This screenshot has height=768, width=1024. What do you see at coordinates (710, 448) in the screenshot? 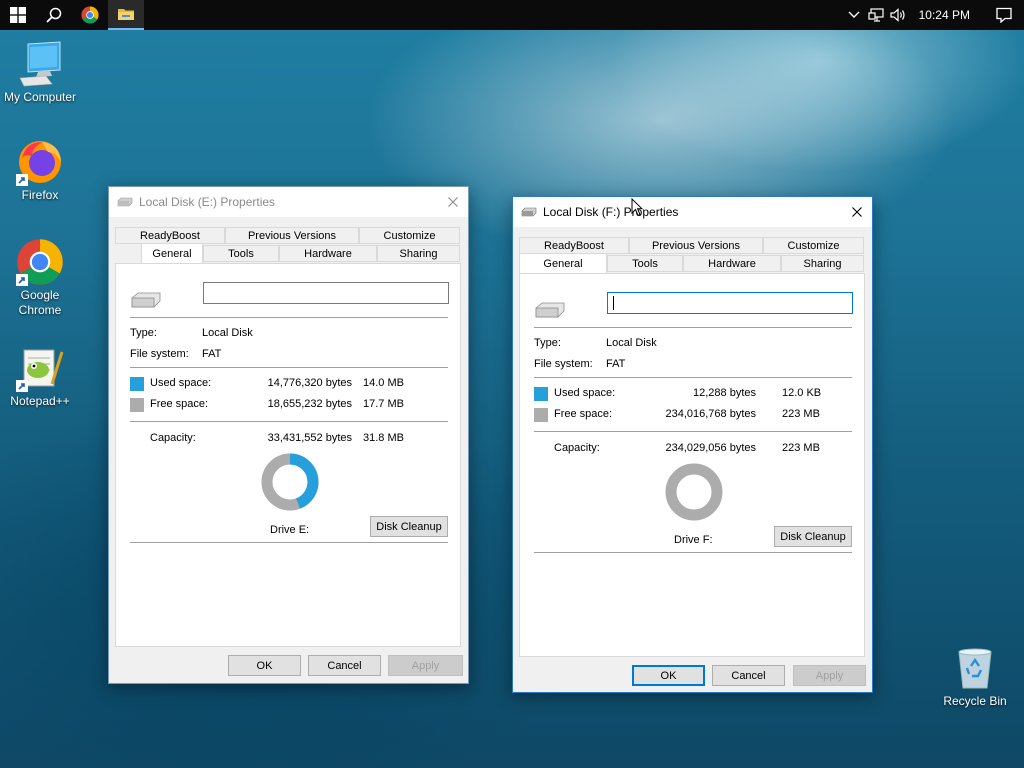
I see `capacity-bytes: 234,029,056 bytes` at bounding box center [710, 448].